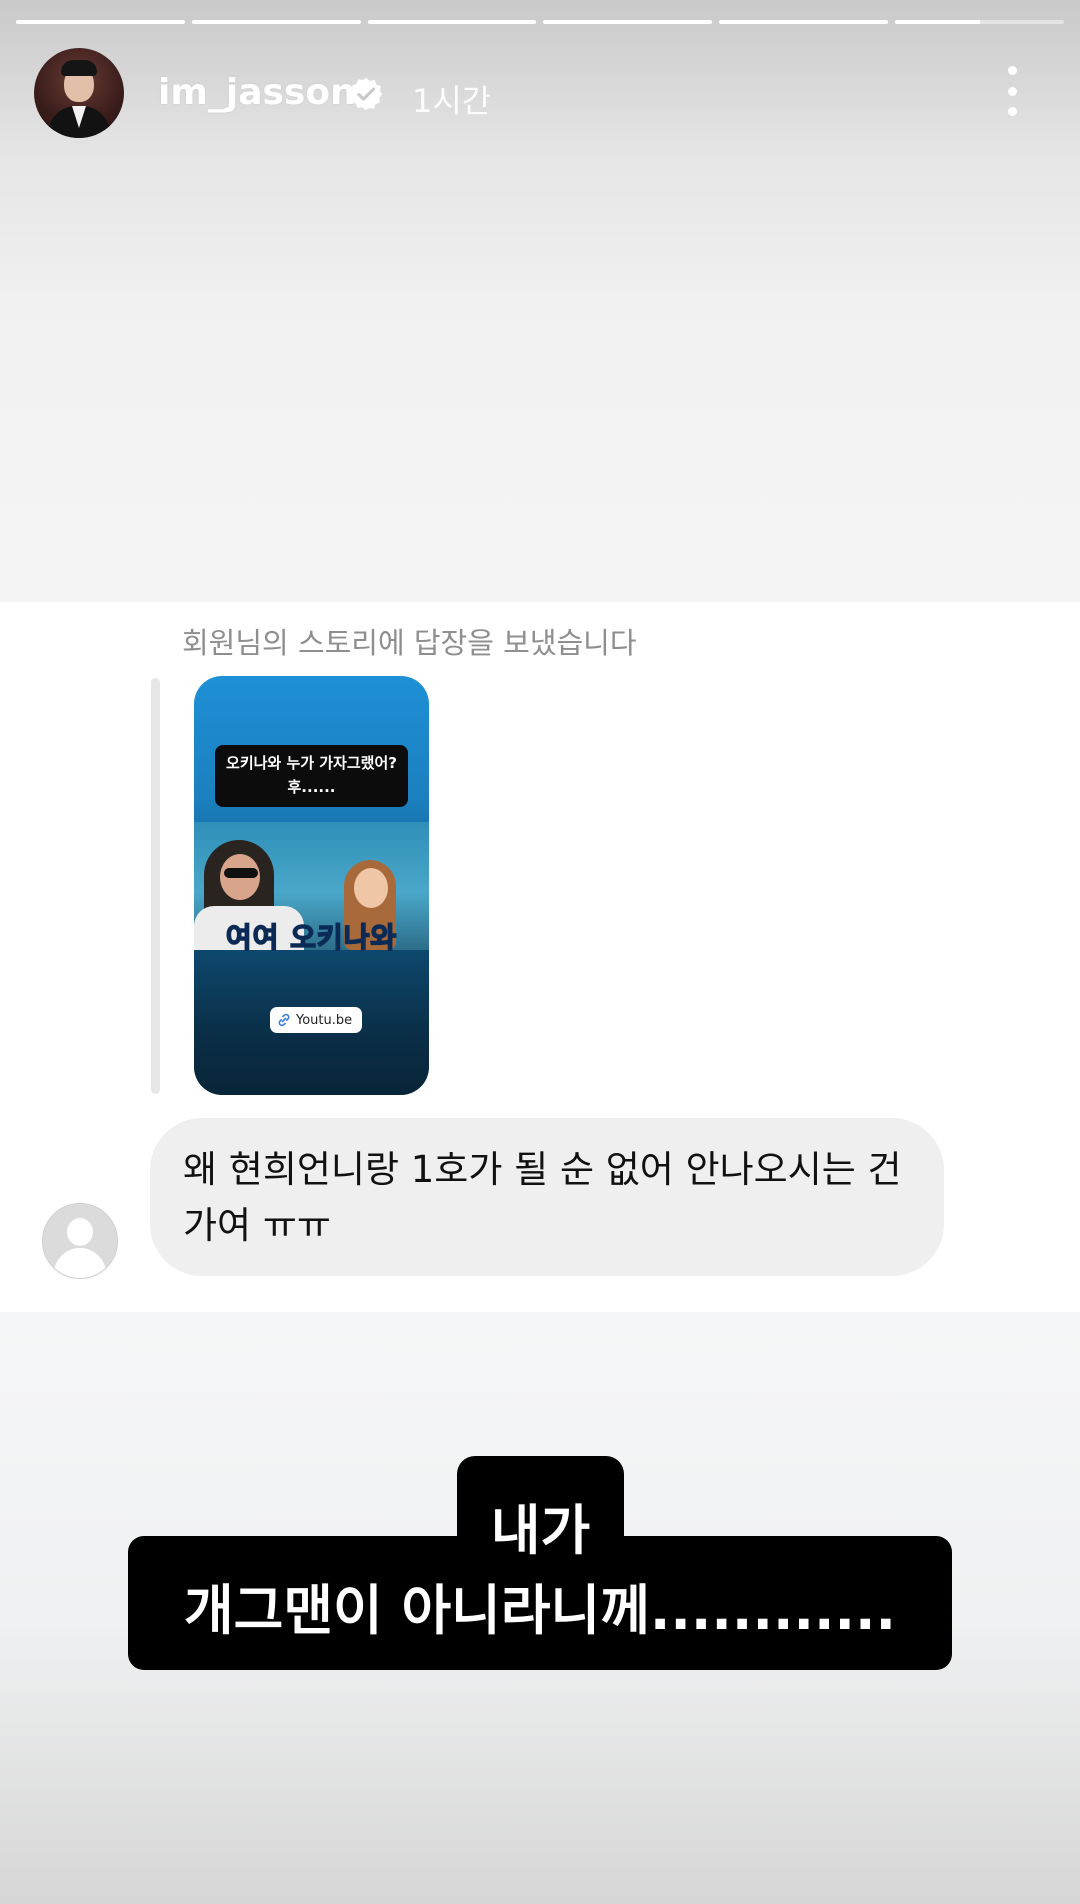 This screenshot has width=1080, height=1904. I want to click on verified-badge-icon, so click(366, 94).